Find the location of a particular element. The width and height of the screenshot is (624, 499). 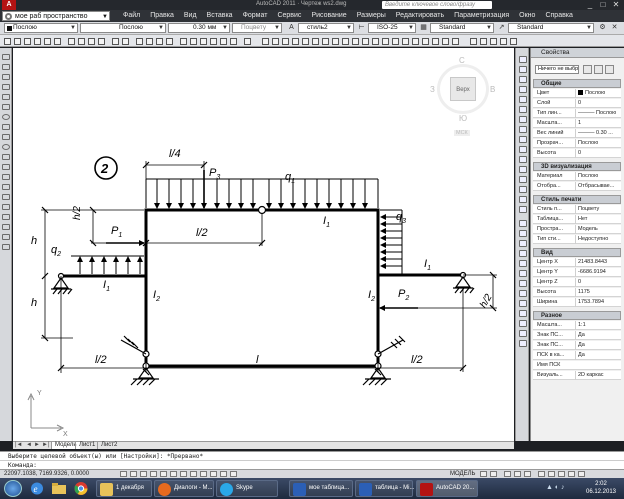

properties-section-header: Стиль печати is located at coordinates (577, 199).